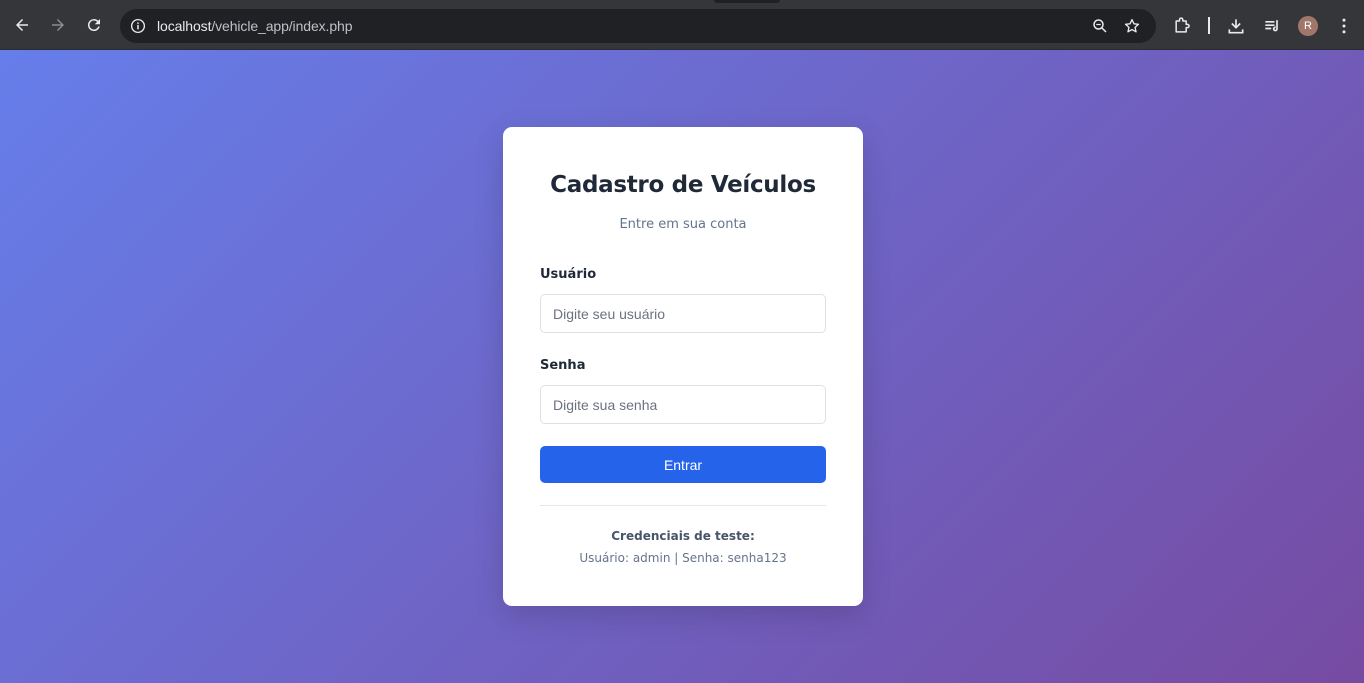 Image resolution: width=1364 pixels, height=683 pixels. What do you see at coordinates (563, 365) in the screenshot?
I see `password-label: Senha` at bounding box center [563, 365].